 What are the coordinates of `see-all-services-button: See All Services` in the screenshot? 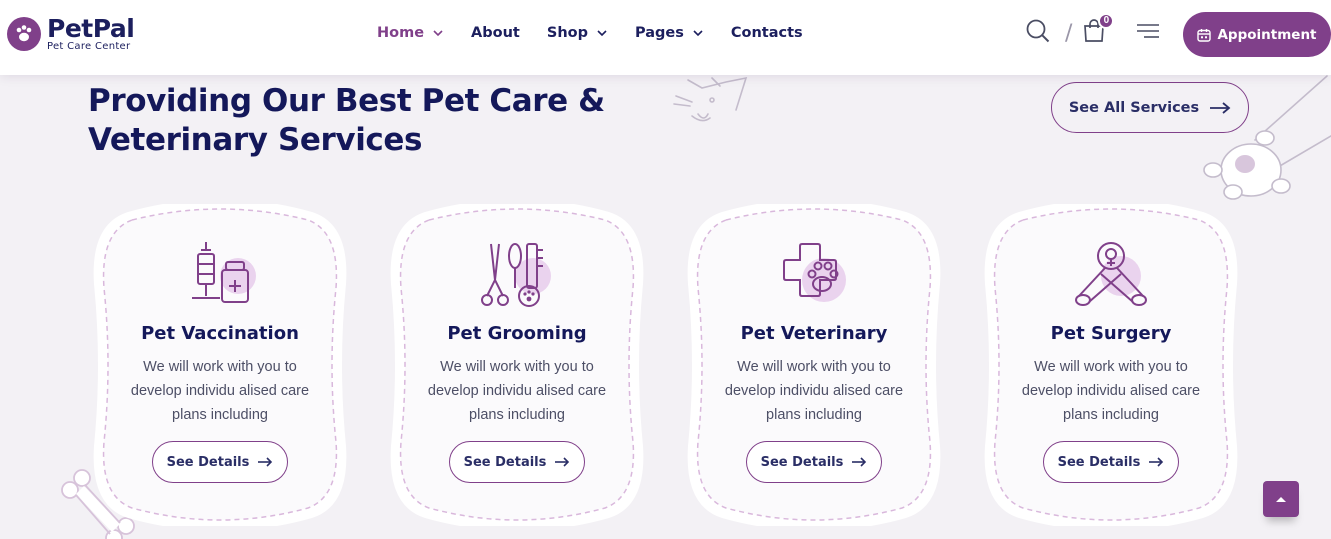 It's located at (1150, 107).